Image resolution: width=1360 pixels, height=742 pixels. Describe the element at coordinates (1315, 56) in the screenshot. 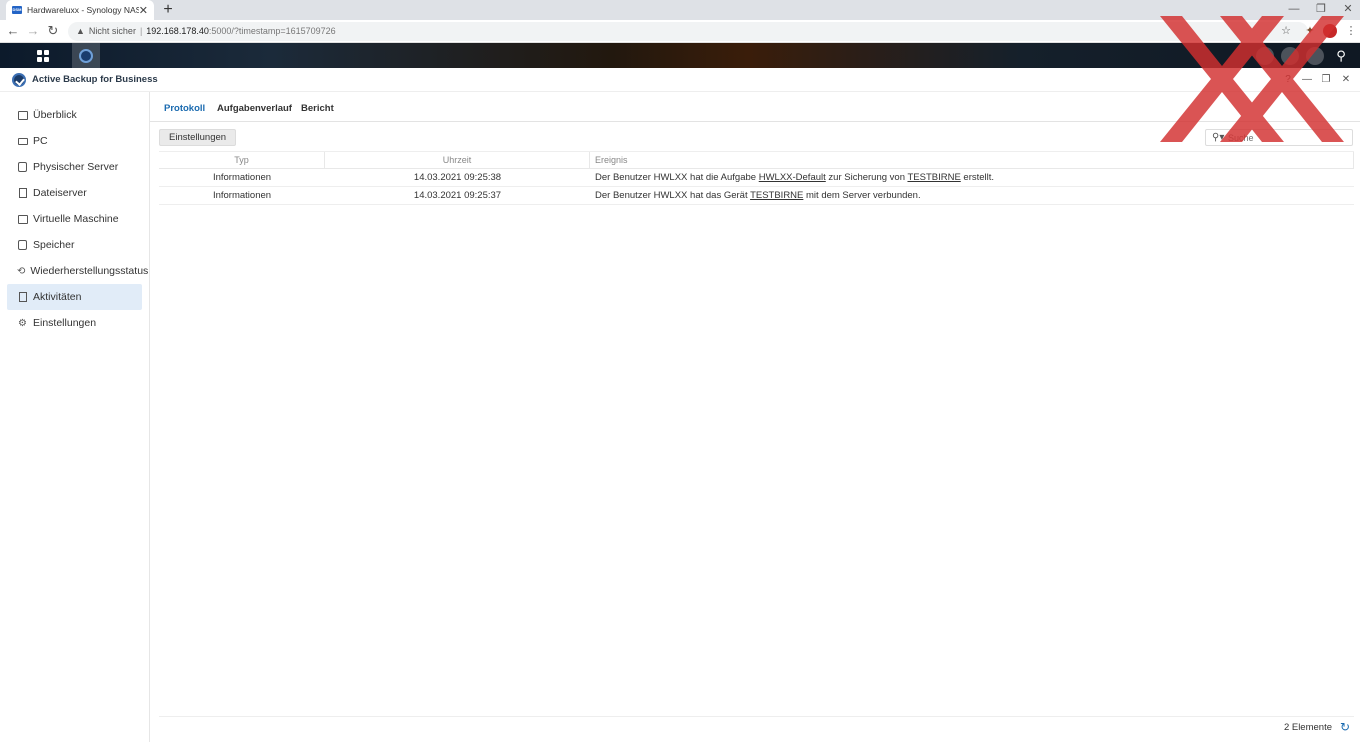

I see `widgets-icon` at that location.